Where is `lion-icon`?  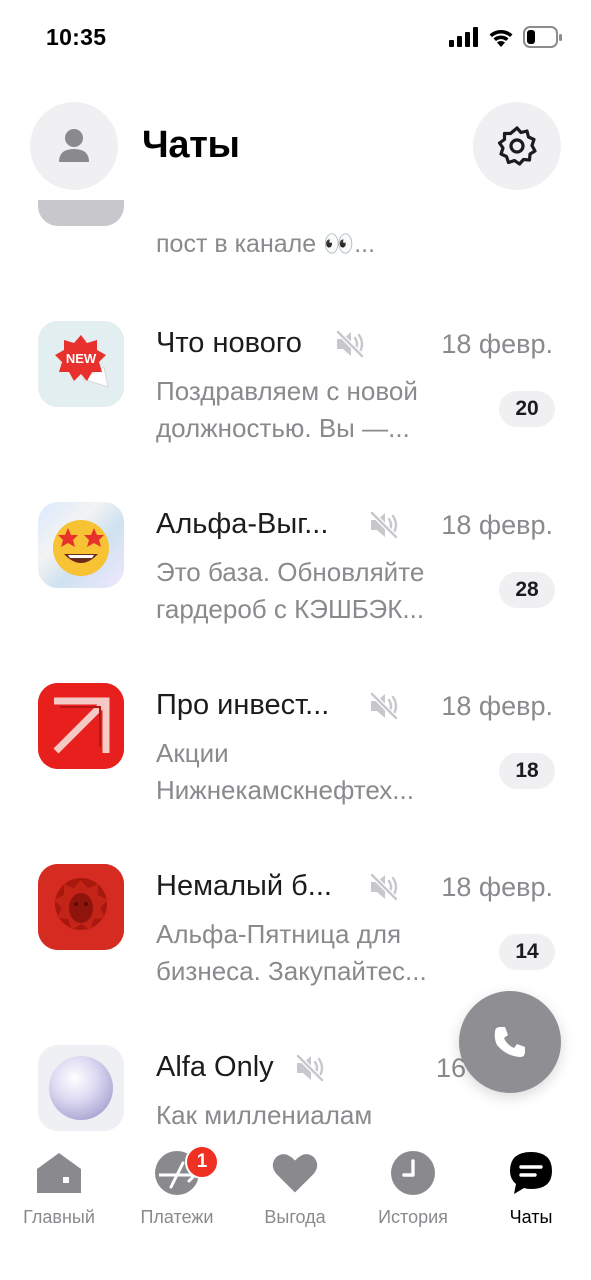
lion-icon is located at coordinates (81, 907).